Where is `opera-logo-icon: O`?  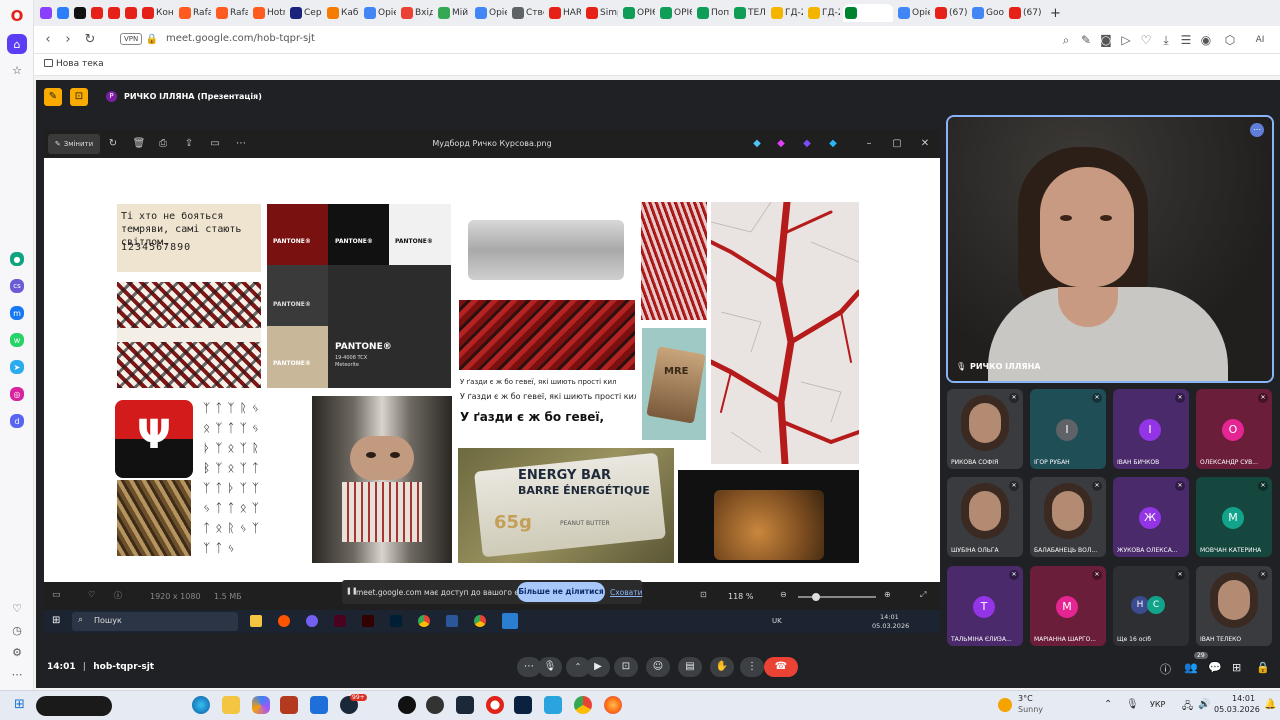
opera-logo-icon: O is located at coordinates (17, 16).